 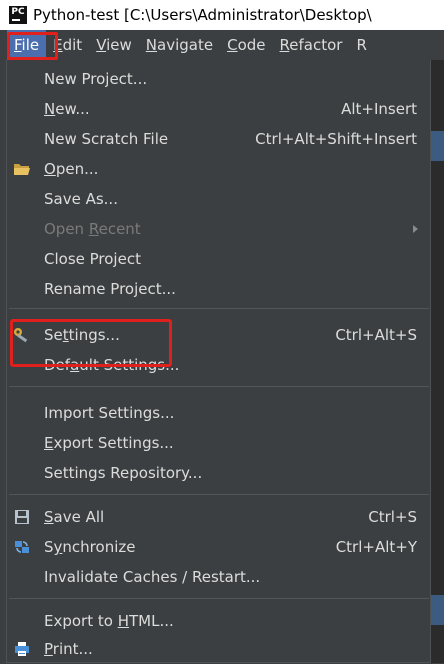 What do you see at coordinates (218, 229) in the screenshot?
I see `menu-item-open-recent: Open Recent` at bounding box center [218, 229].